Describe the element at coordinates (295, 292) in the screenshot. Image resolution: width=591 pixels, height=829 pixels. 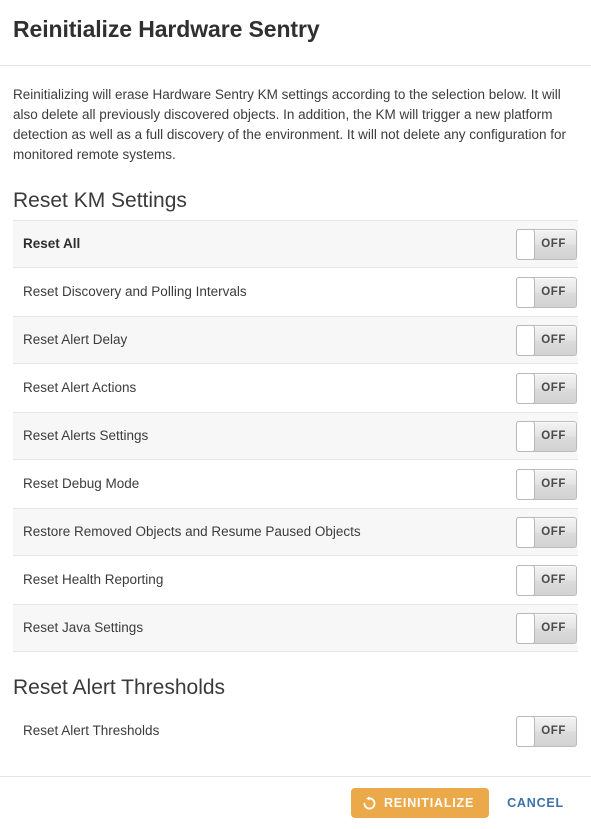
I see `setting-row: Reset Discovery and Polling Intervals OFF` at that location.